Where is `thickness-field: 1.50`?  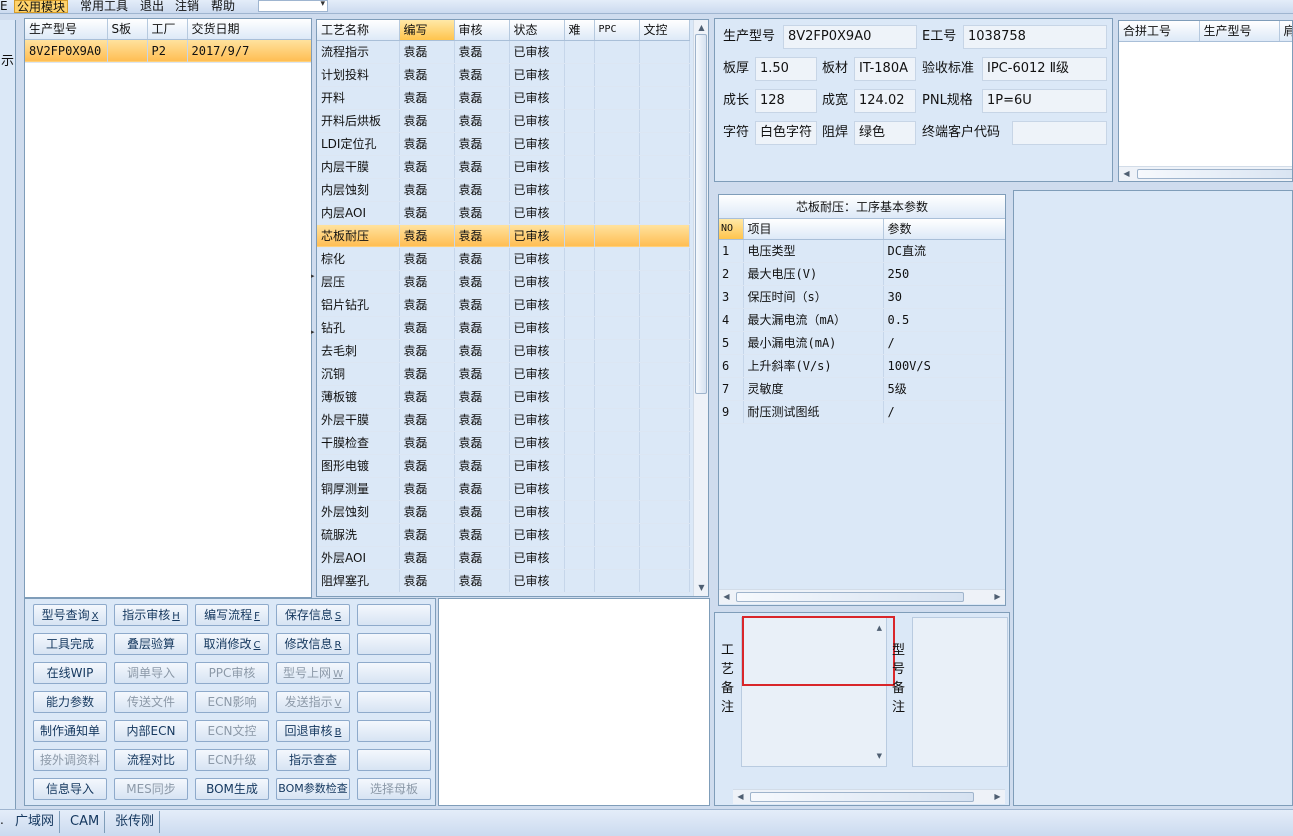
thickness-field: 1.50 is located at coordinates (786, 69).